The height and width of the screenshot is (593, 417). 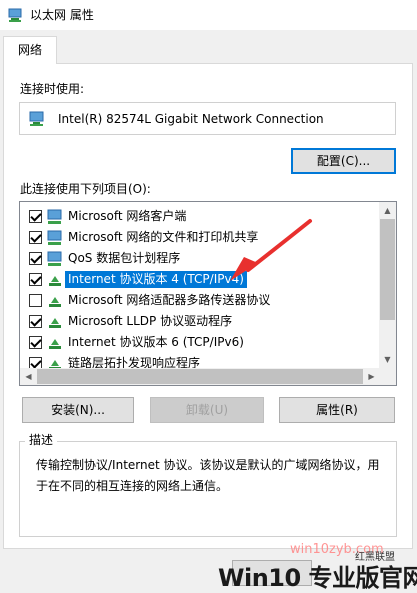 What do you see at coordinates (124, 258) in the screenshot?
I see `list-item-label: QoS 数据包计划程序` at bounding box center [124, 258].